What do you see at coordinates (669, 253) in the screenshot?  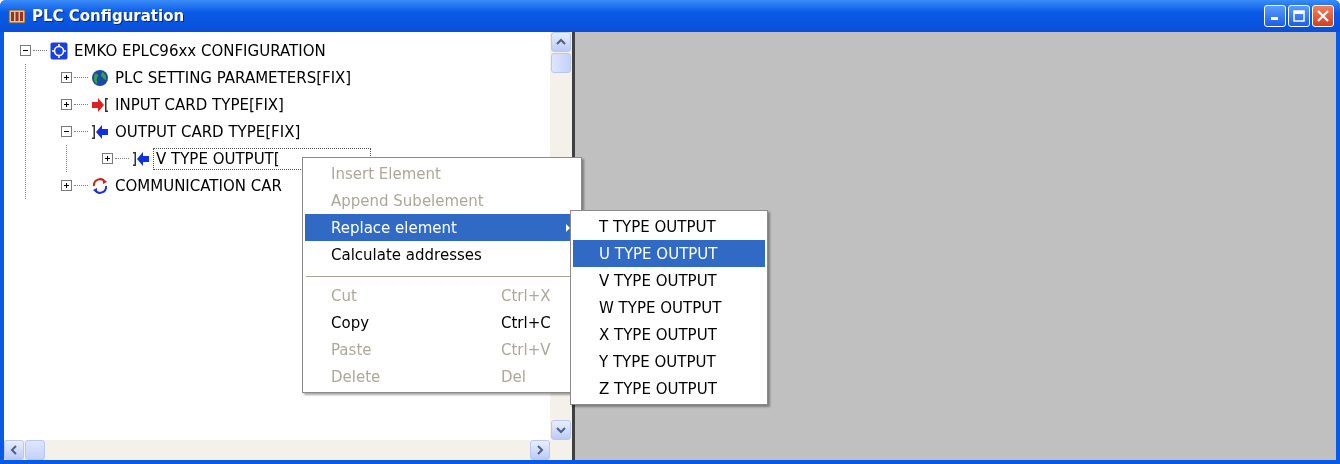 I see `submenu-item: U TYPE OUTPUT` at bounding box center [669, 253].